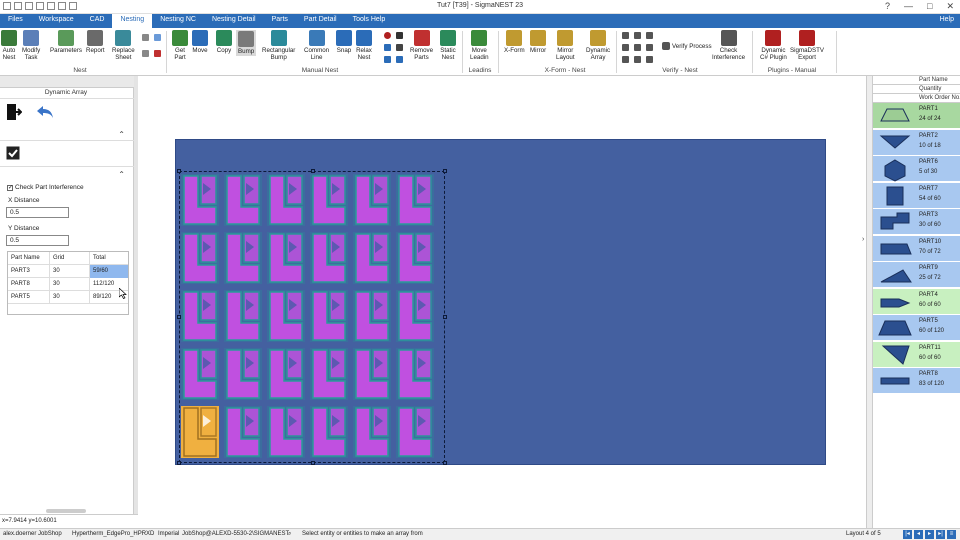 This screenshot has height=540, width=960. What do you see at coordinates (123, 45) in the screenshot?
I see `replace-sheet-button: Replace Sheet` at bounding box center [123, 45].